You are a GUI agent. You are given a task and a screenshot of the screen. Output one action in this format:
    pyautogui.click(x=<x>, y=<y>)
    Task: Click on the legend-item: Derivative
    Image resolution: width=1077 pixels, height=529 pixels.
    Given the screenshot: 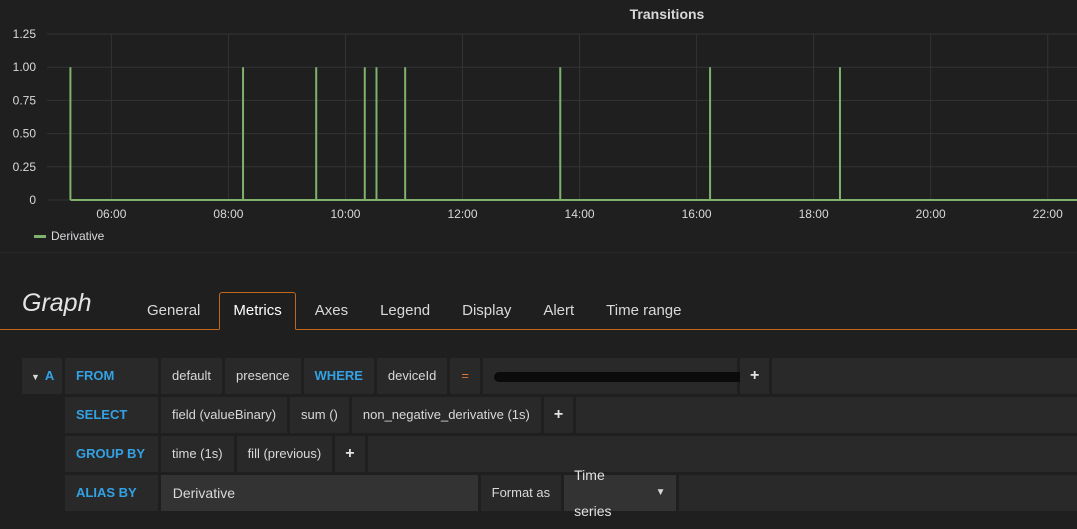 What is the action you would take?
    pyautogui.click(x=69, y=236)
    